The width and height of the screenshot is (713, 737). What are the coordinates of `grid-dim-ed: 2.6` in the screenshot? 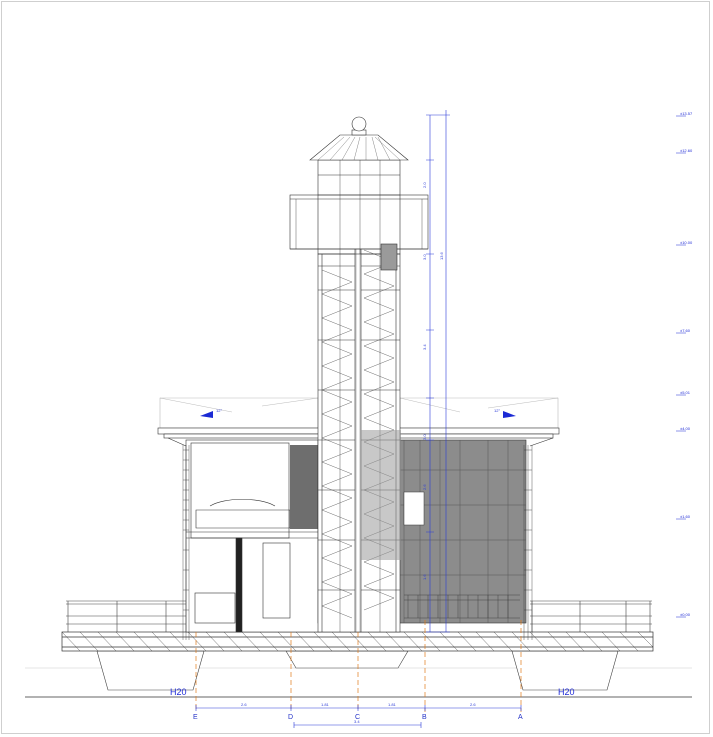 It's located at (244, 704).